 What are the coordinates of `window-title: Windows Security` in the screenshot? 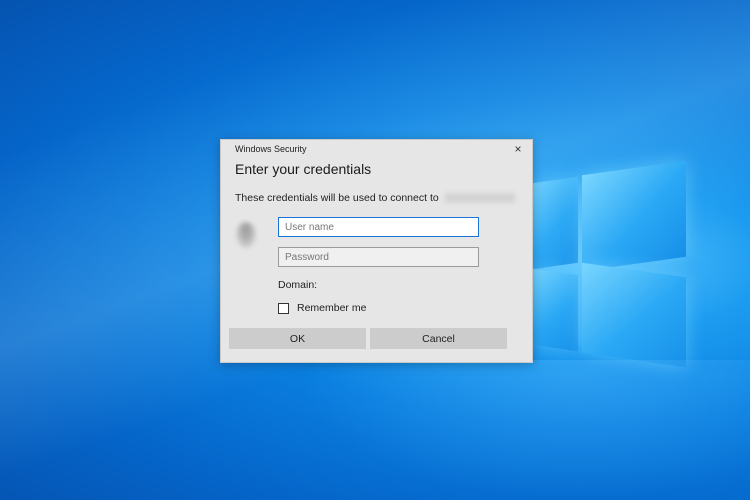 It's located at (271, 149).